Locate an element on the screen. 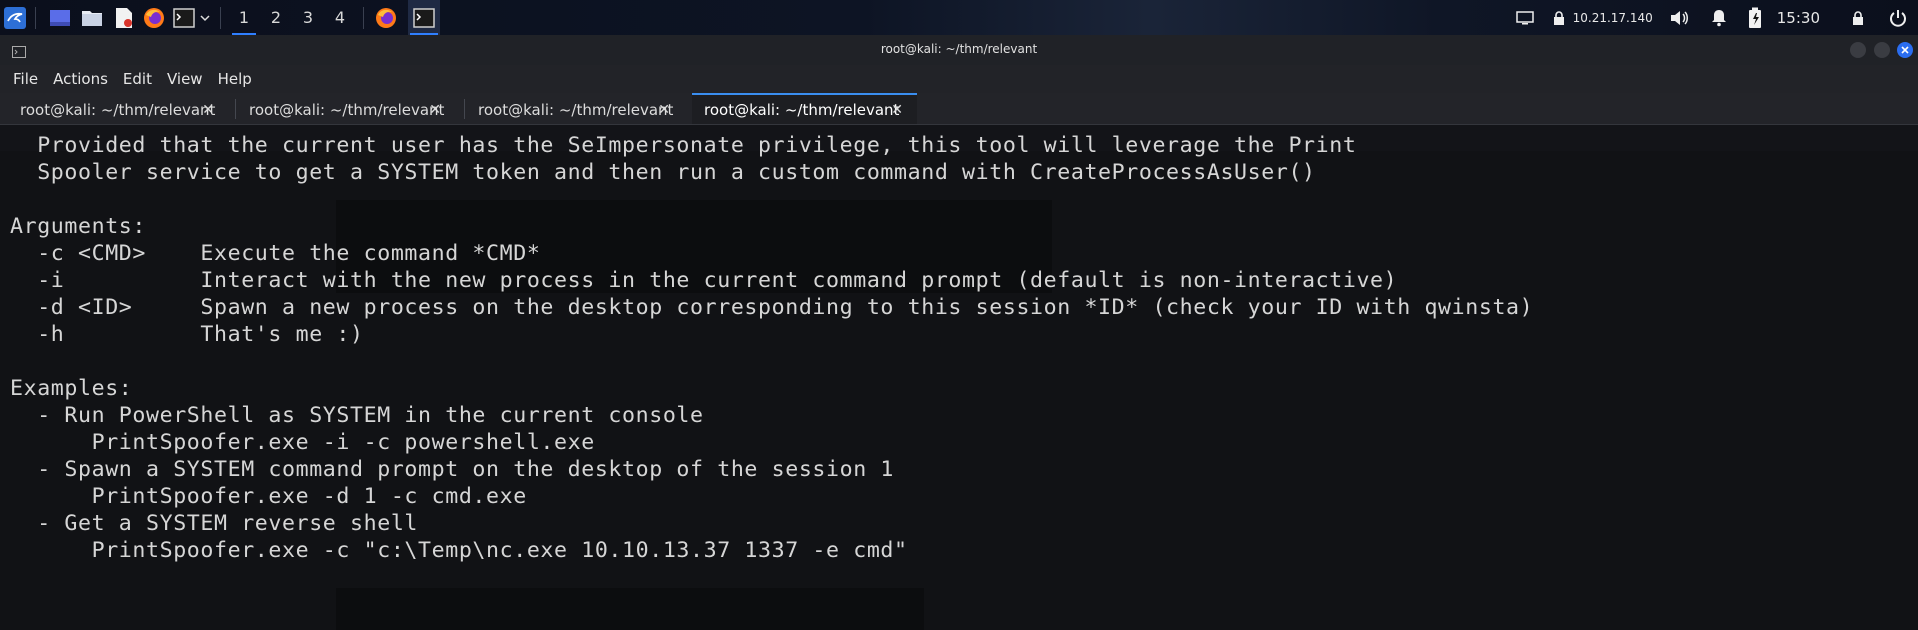 This screenshot has height=630, width=1918. file-manager-icon is located at coordinates (92, 18).